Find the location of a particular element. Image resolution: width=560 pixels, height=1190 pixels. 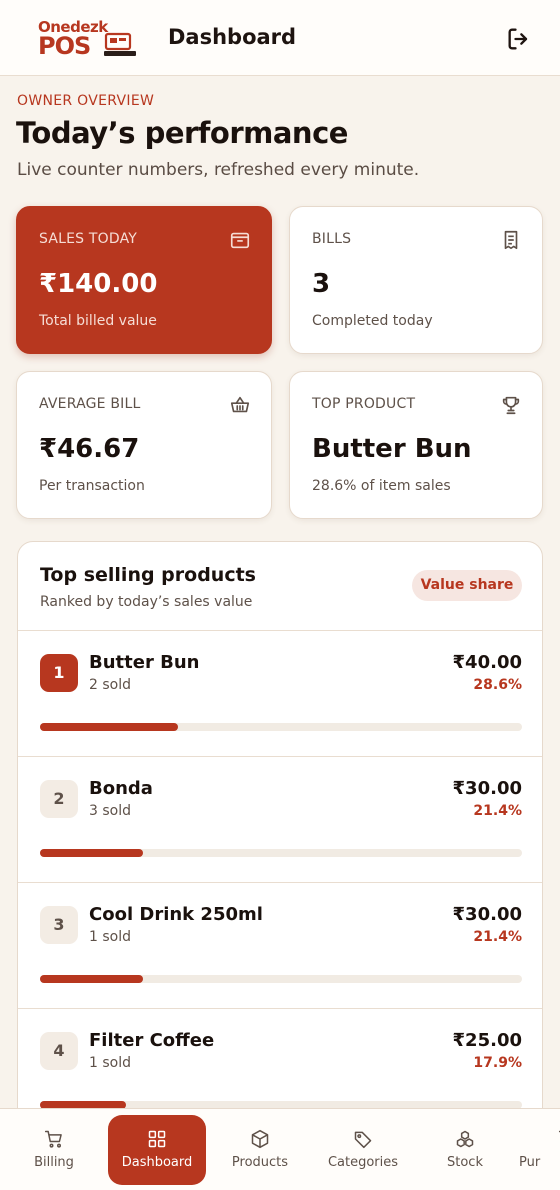

basket-icon is located at coordinates (240, 404).